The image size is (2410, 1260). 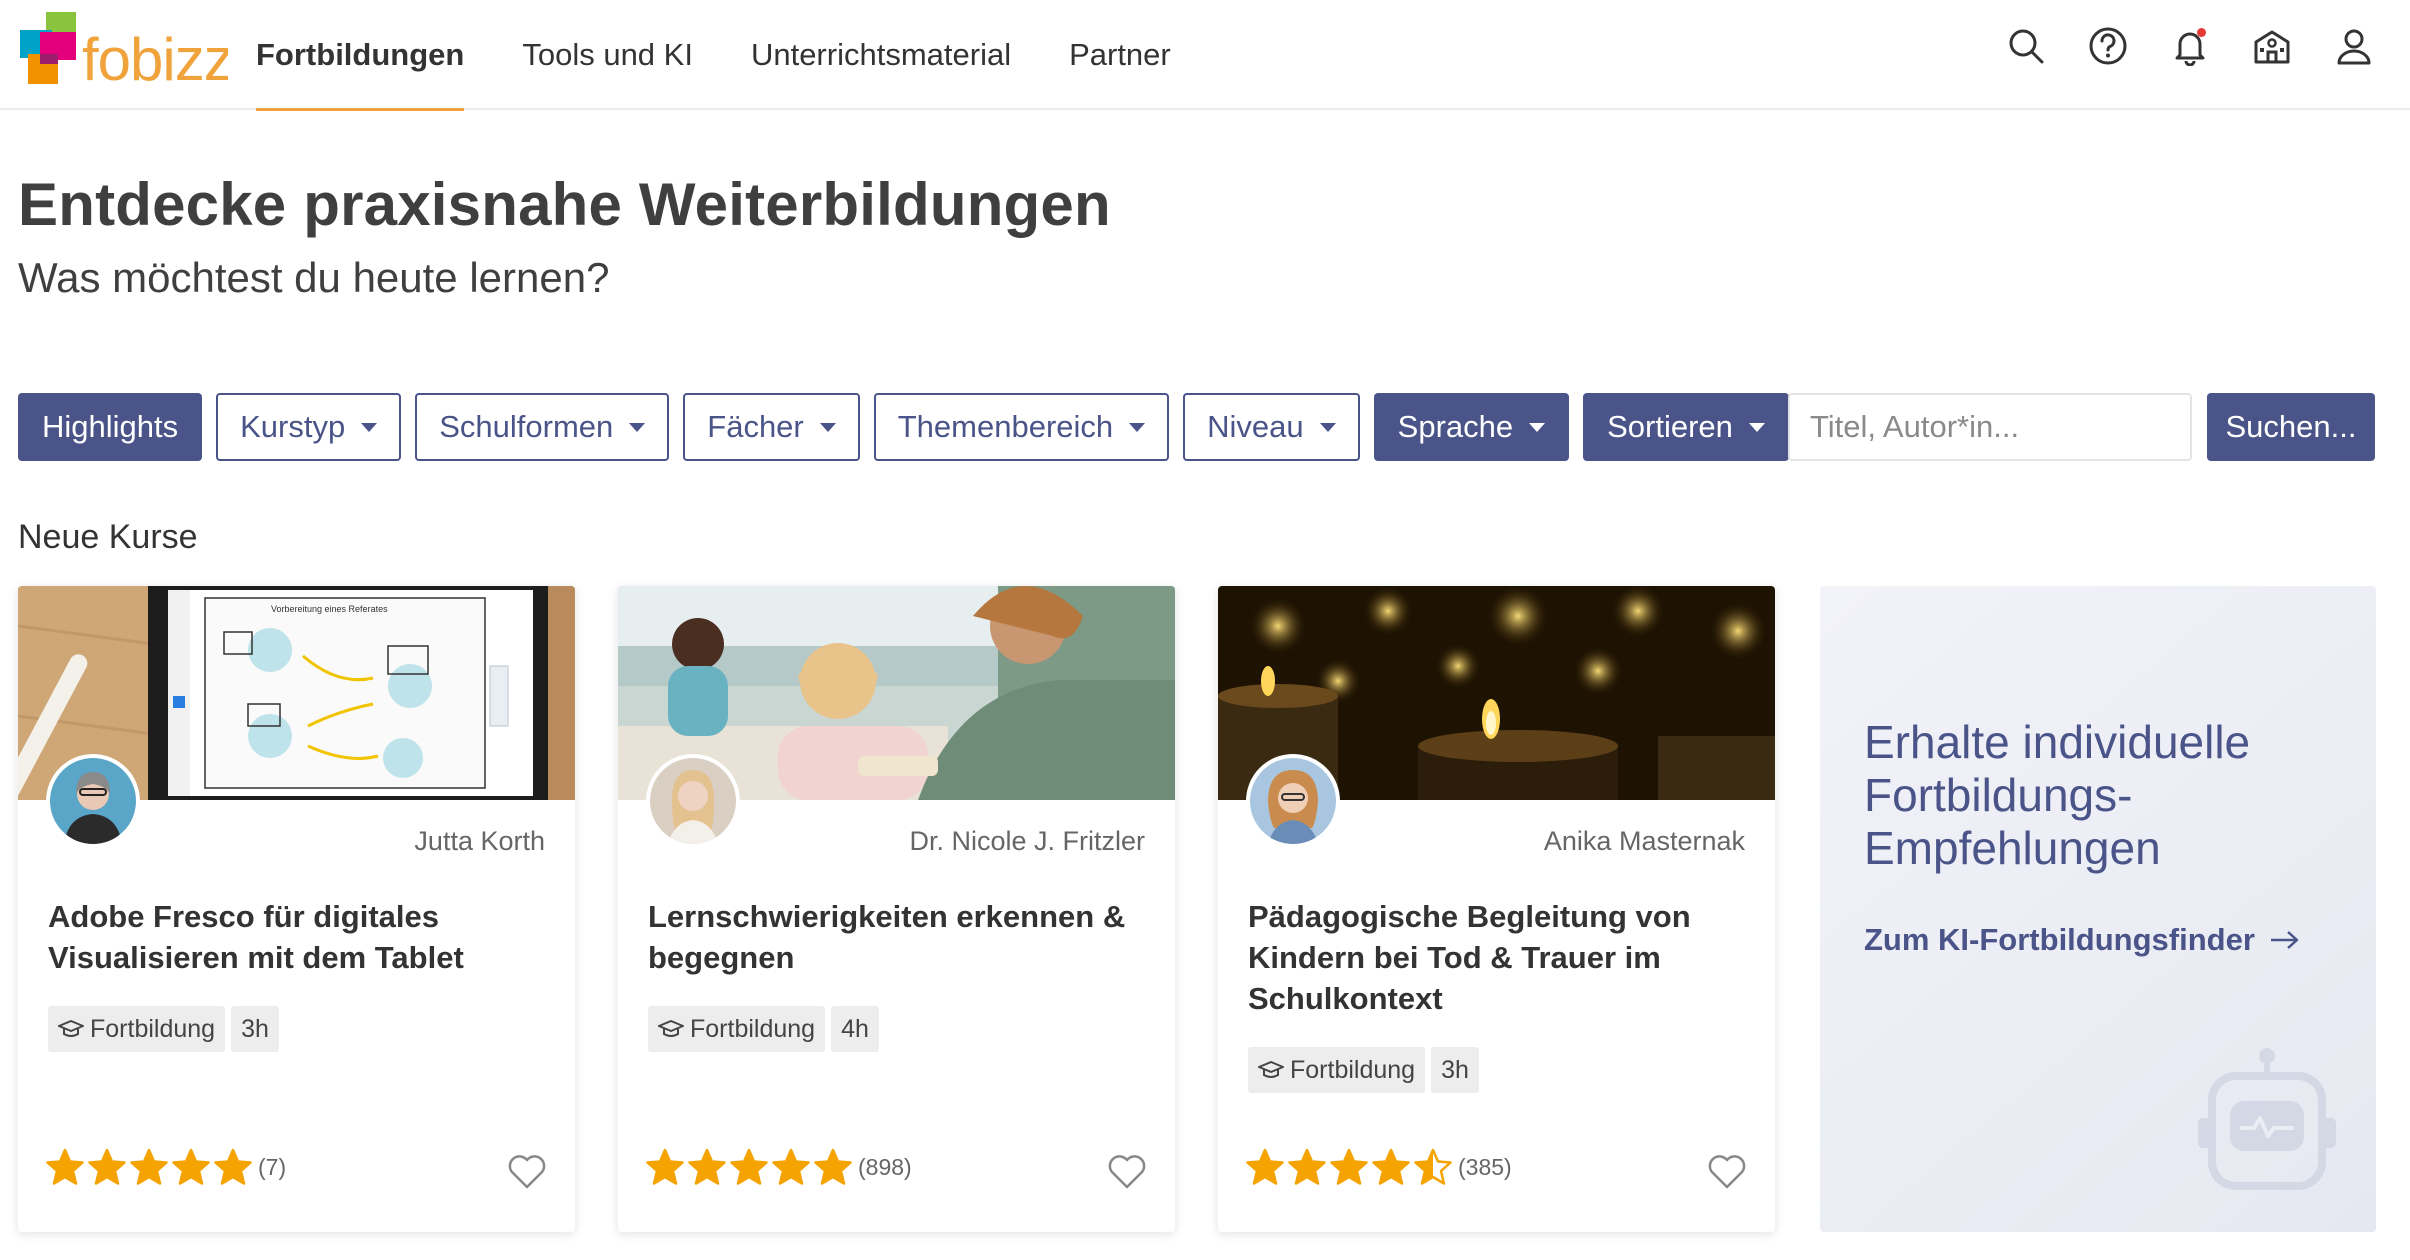 I want to click on niveau-dropdown: Niveau, so click(x=1271, y=427).